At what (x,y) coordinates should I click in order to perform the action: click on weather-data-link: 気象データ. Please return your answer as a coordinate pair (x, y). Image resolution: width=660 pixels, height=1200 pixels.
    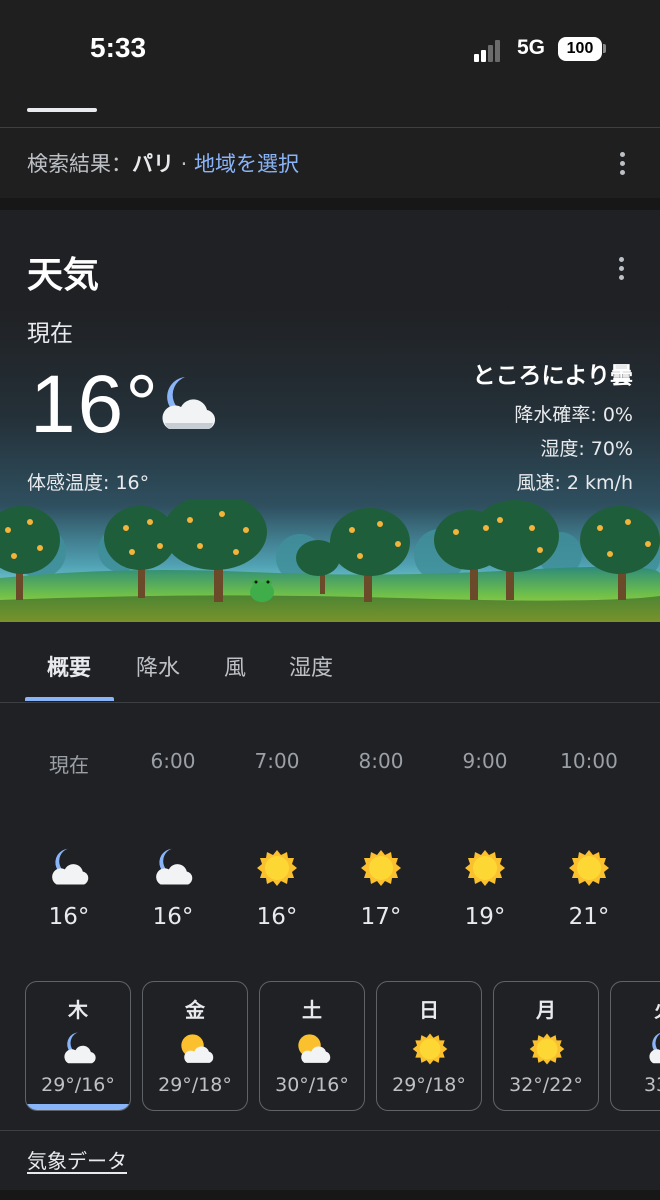
    Looking at the image, I should click on (77, 1159).